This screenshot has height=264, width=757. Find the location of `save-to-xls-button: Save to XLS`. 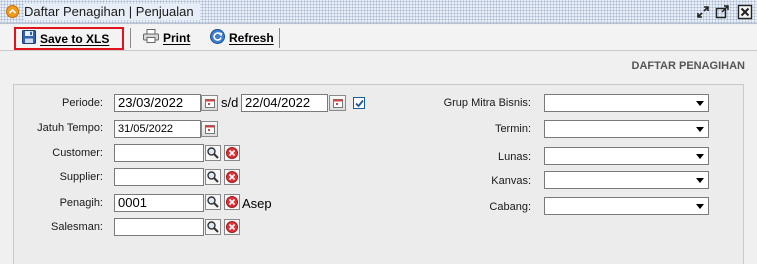

save-to-xls-button: Save to XLS is located at coordinates (69, 38).